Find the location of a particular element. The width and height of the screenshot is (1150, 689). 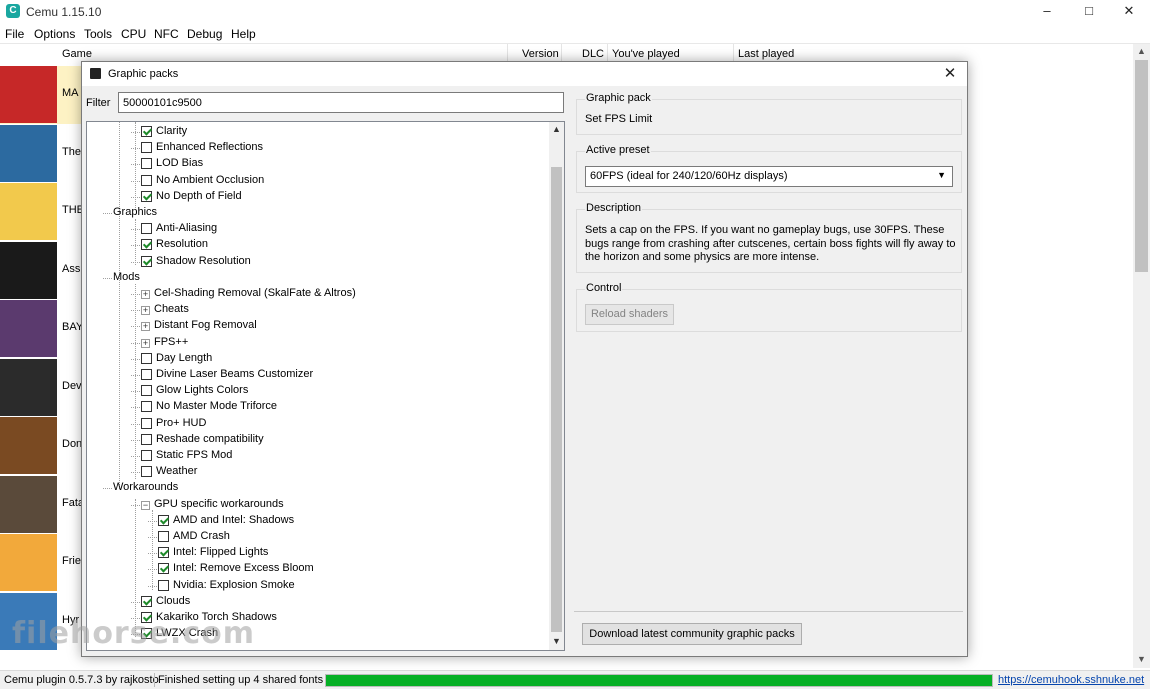

menu-tools: Tools is located at coordinates (98, 34).